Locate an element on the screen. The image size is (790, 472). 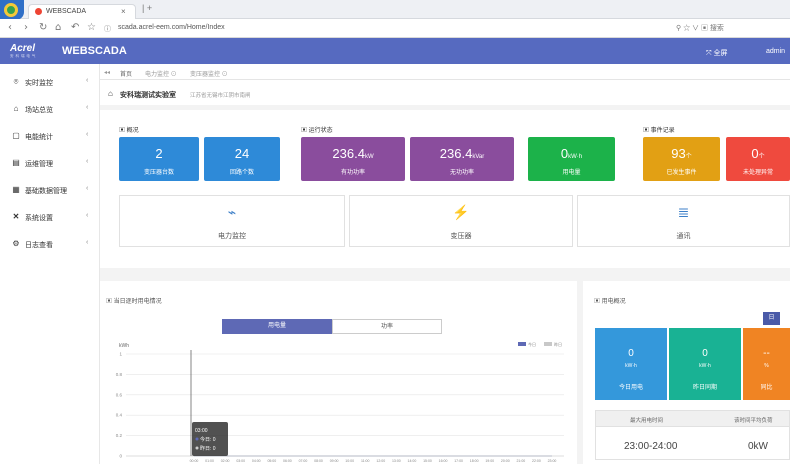
user-menu: admin is located at coordinates (775, 51).